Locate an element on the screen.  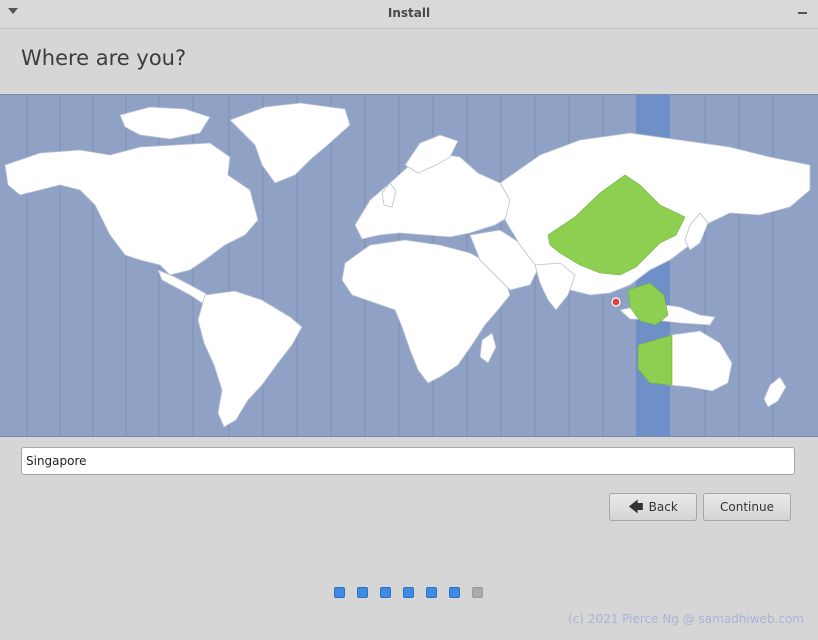
location-input is located at coordinates (408, 461).